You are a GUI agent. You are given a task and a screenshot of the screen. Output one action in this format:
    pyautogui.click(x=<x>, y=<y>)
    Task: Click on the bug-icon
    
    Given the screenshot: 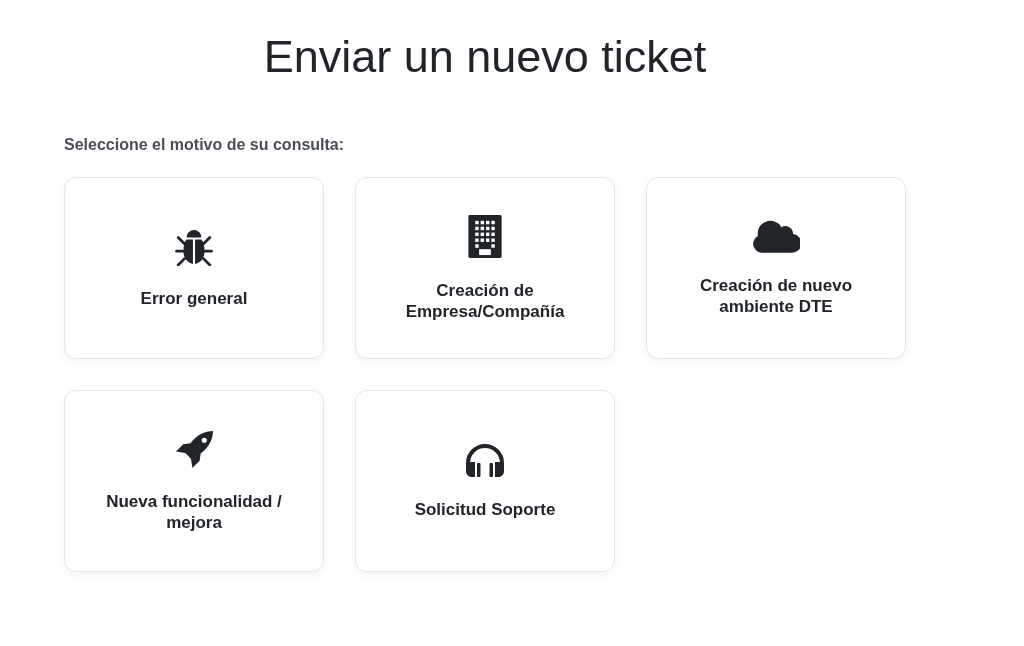 What is the action you would take?
    pyautogui.click(x=194, y=246)
    